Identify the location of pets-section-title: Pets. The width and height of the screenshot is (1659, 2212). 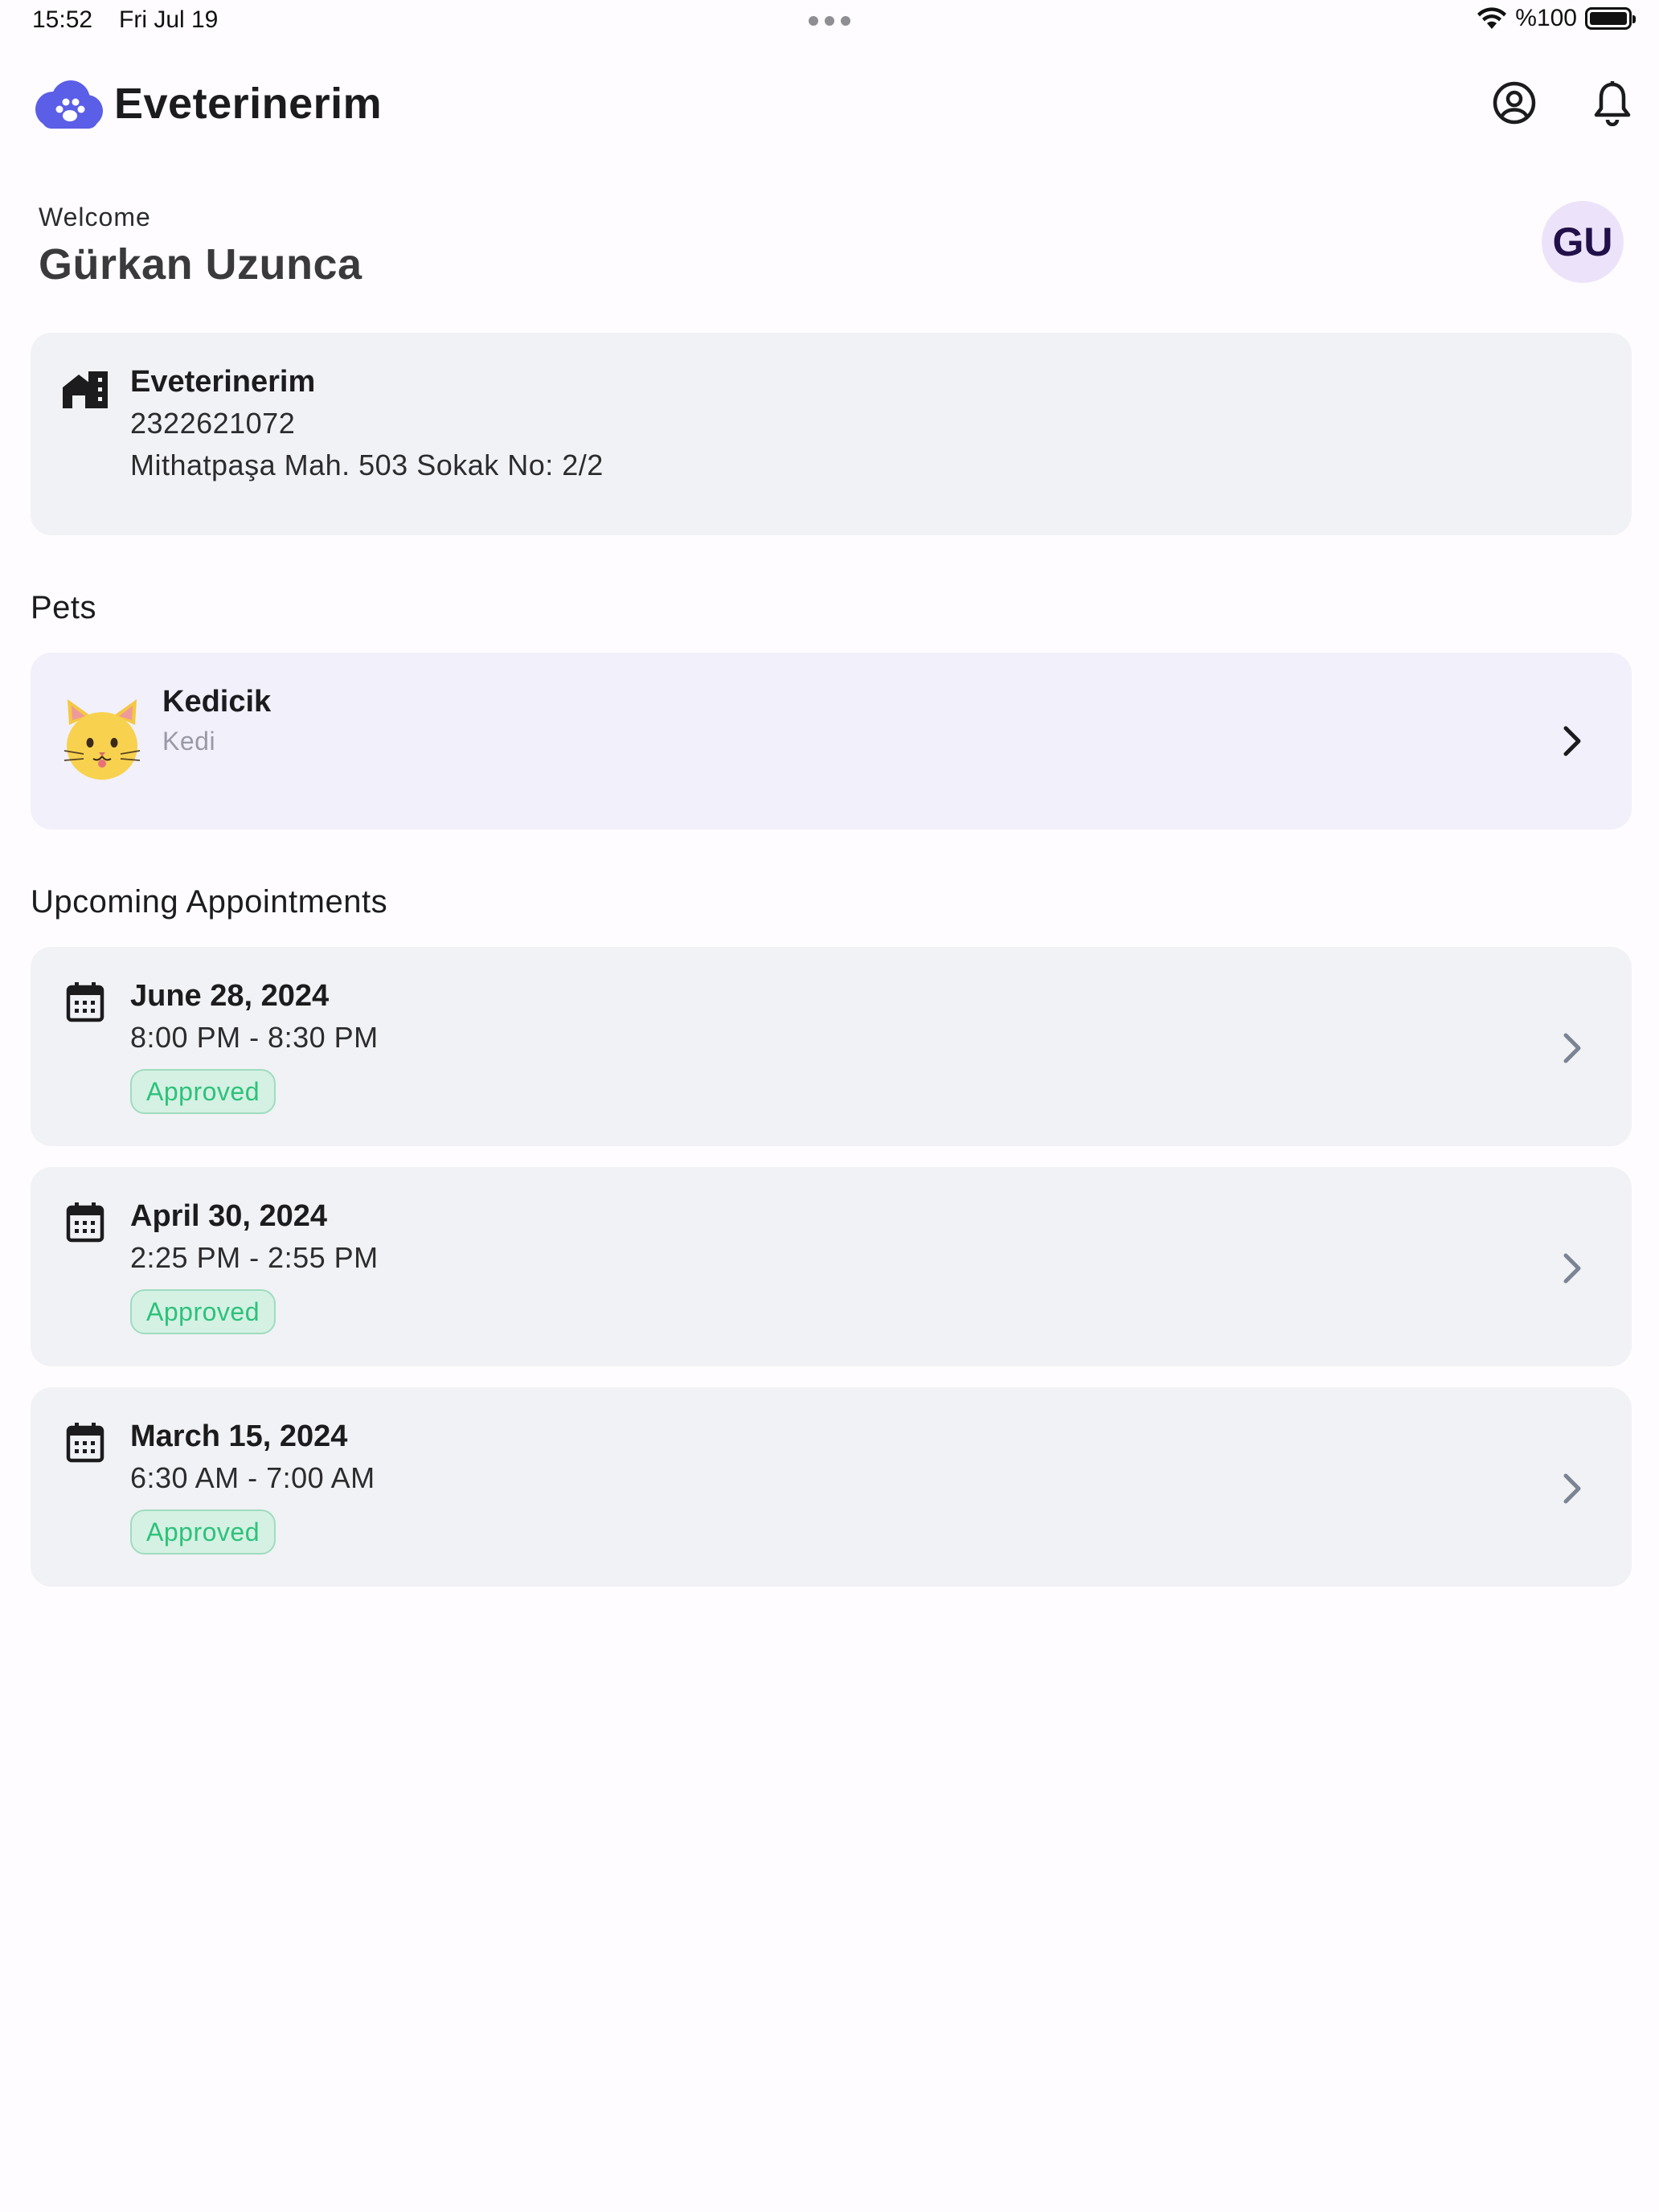
(64, 607).